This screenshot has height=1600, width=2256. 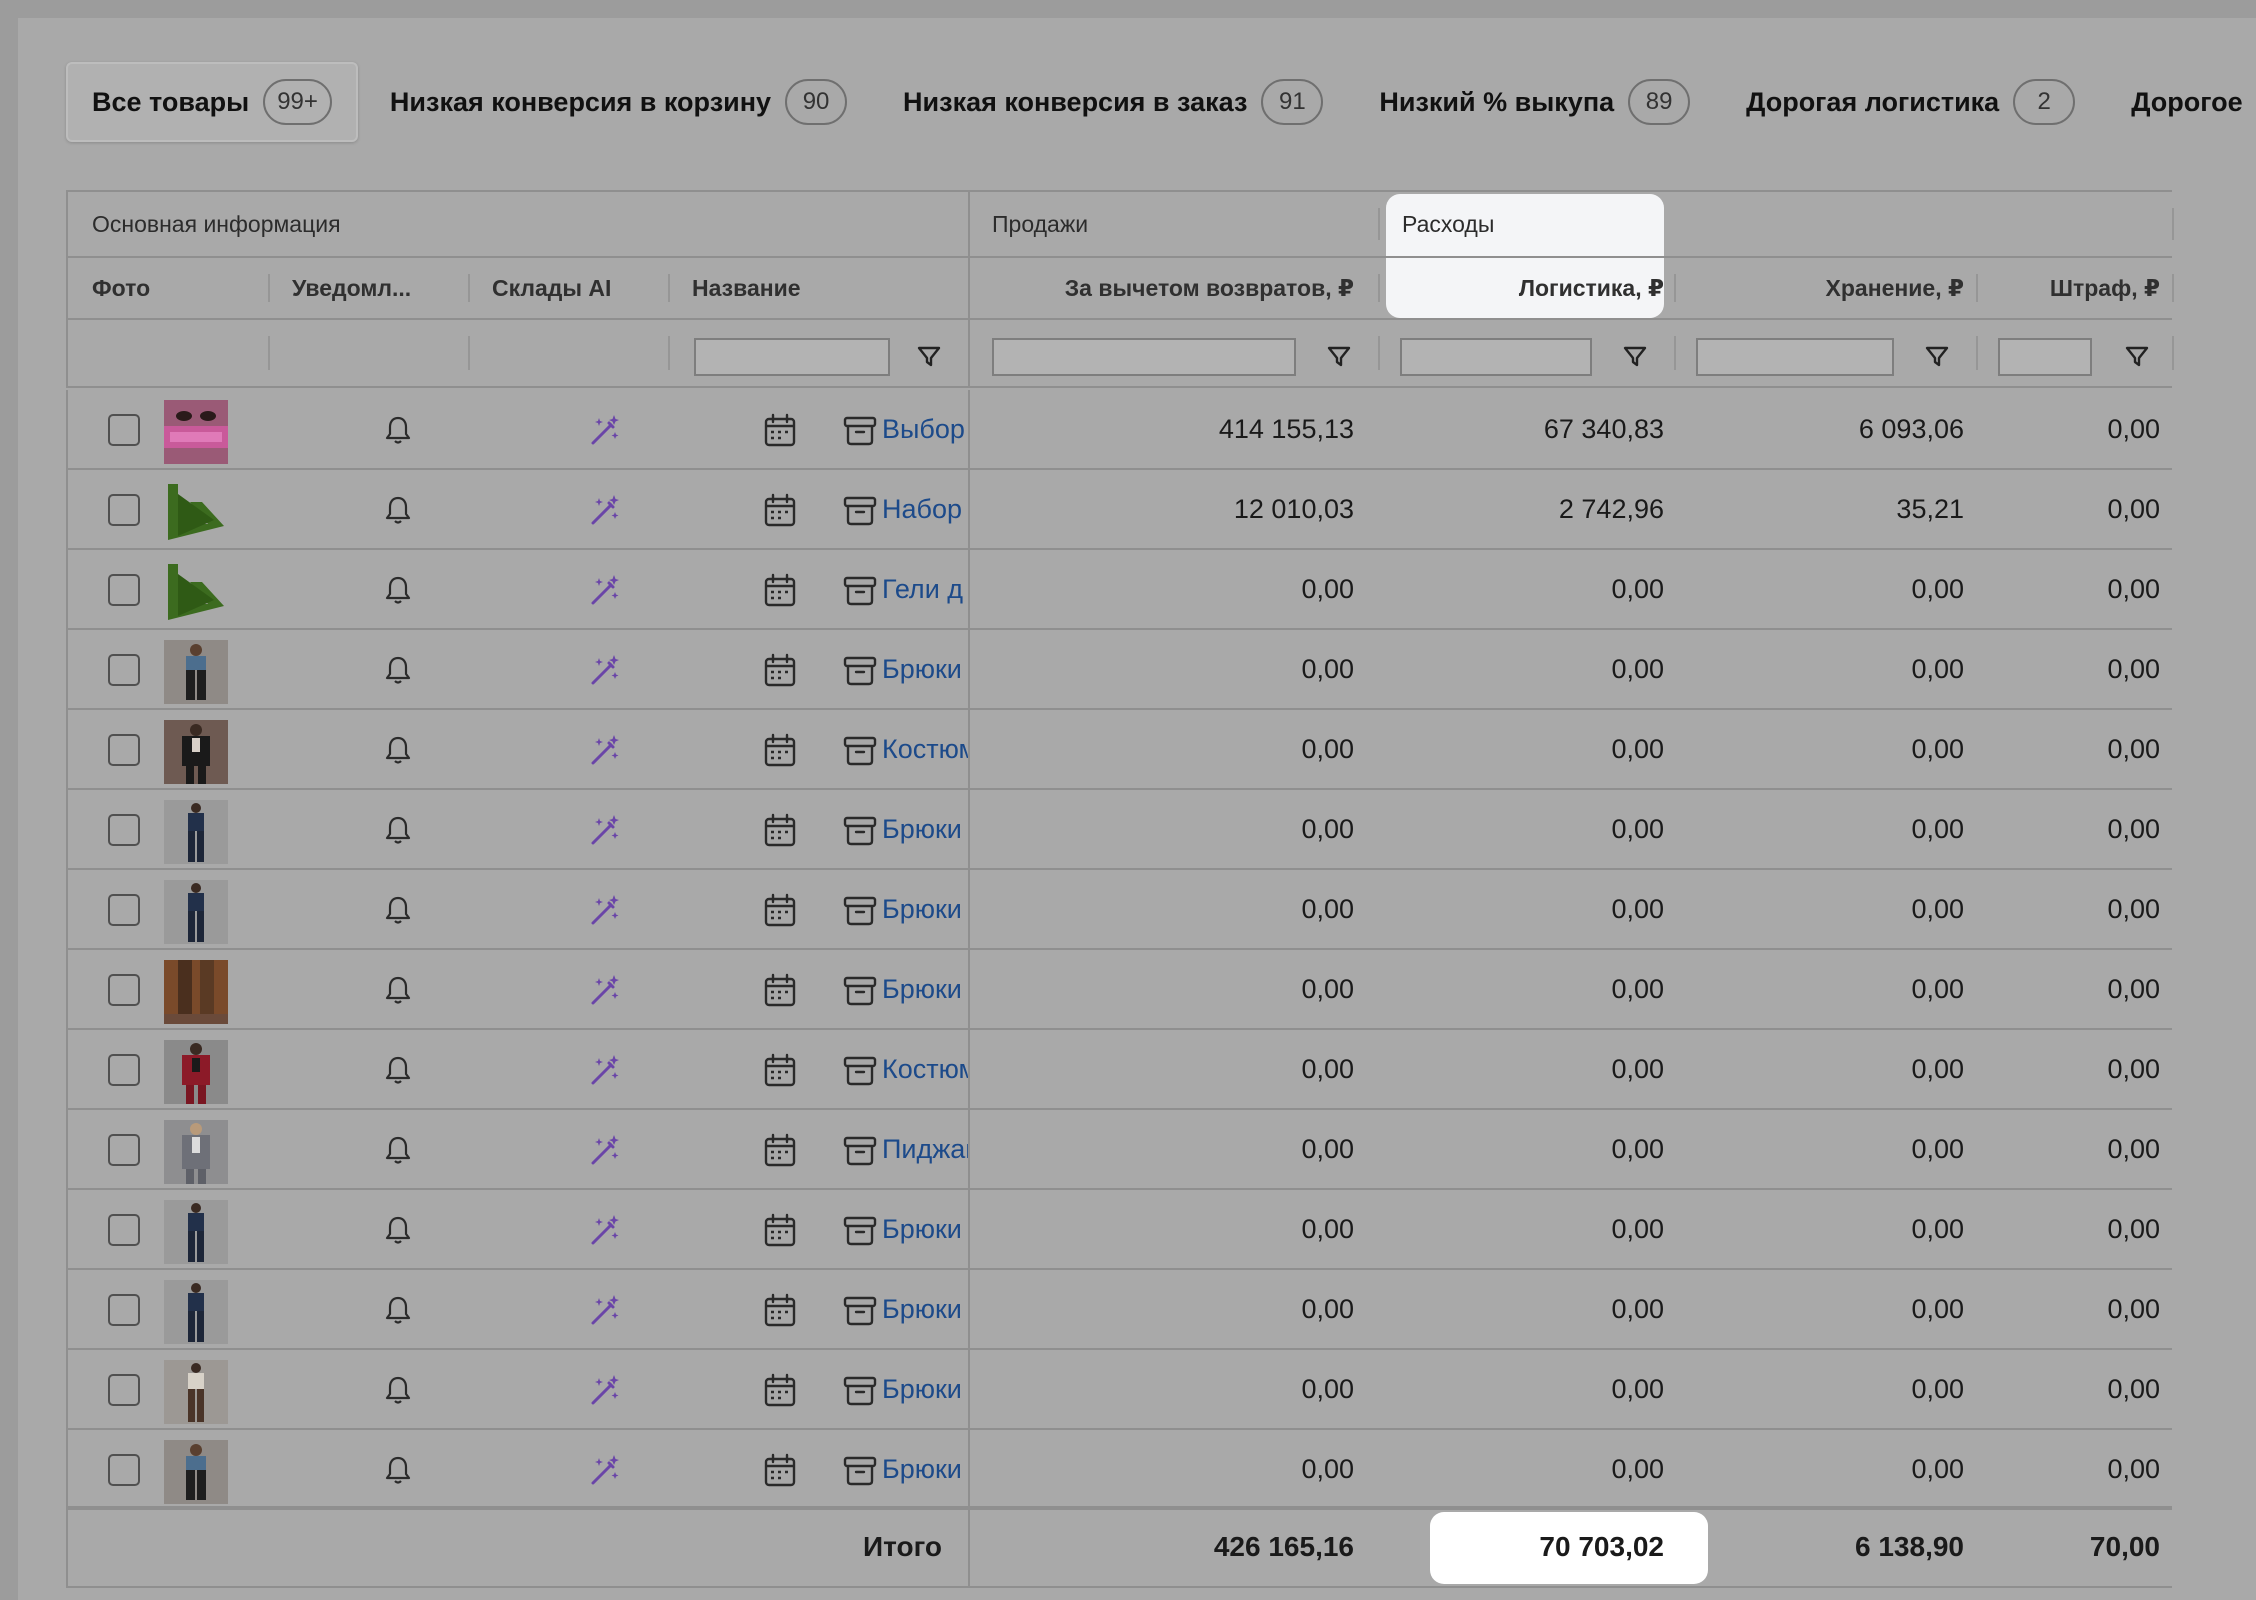 I want to click on net-sales-filter-input, so click(x=1144, y=357).